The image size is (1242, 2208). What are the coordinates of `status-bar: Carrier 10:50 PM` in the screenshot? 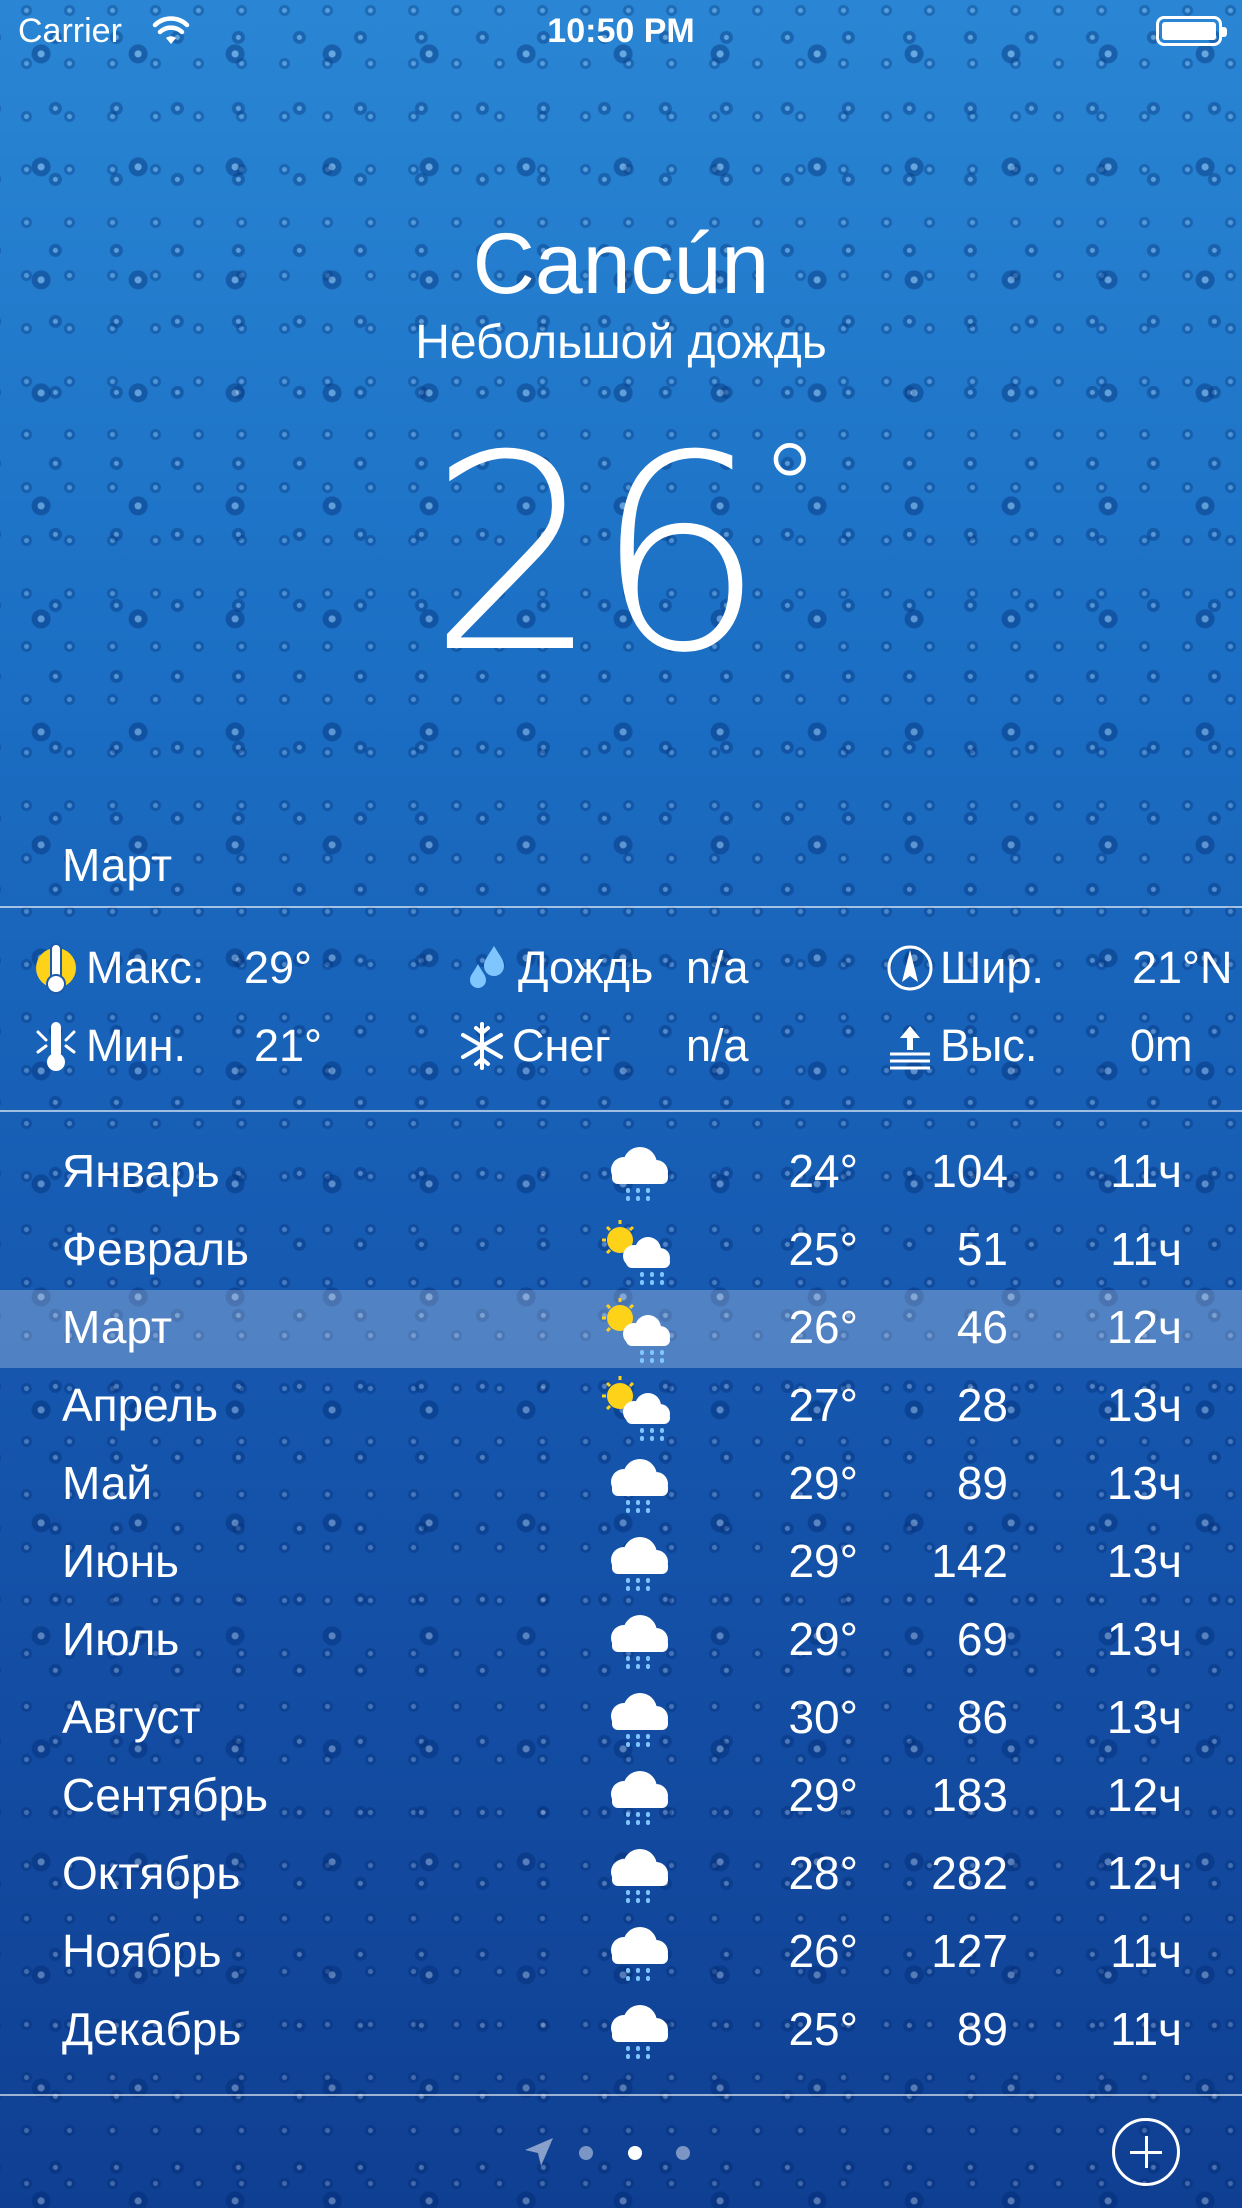 It's located at (621, 30).